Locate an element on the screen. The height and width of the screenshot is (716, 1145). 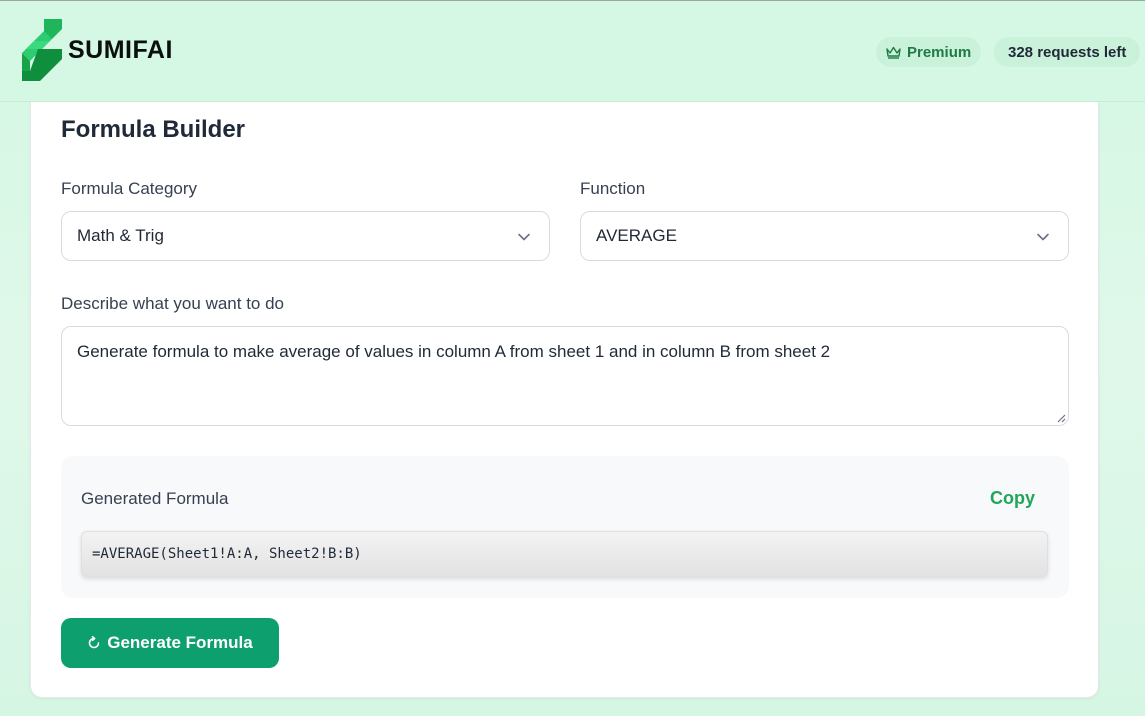
premium-badge: Premium is located at coordinates (929, 52).